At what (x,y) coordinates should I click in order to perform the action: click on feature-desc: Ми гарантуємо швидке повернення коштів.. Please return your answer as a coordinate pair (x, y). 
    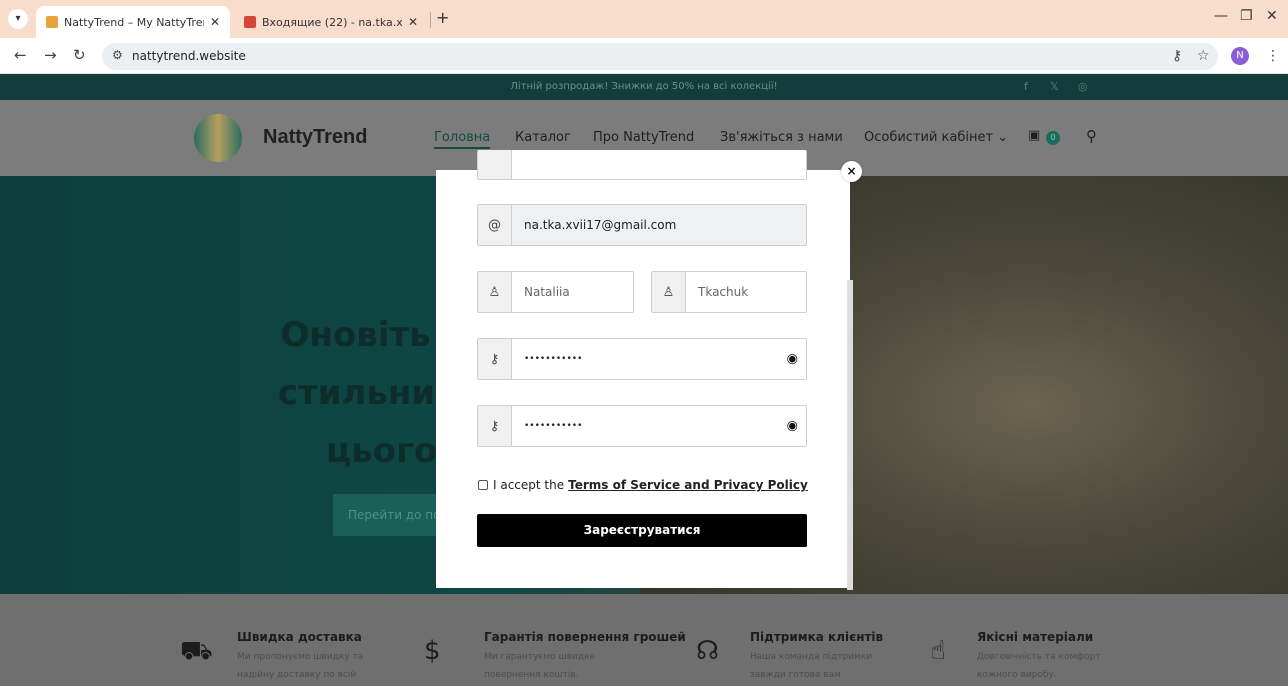
    Looking at the image, I should click on (540, 666).